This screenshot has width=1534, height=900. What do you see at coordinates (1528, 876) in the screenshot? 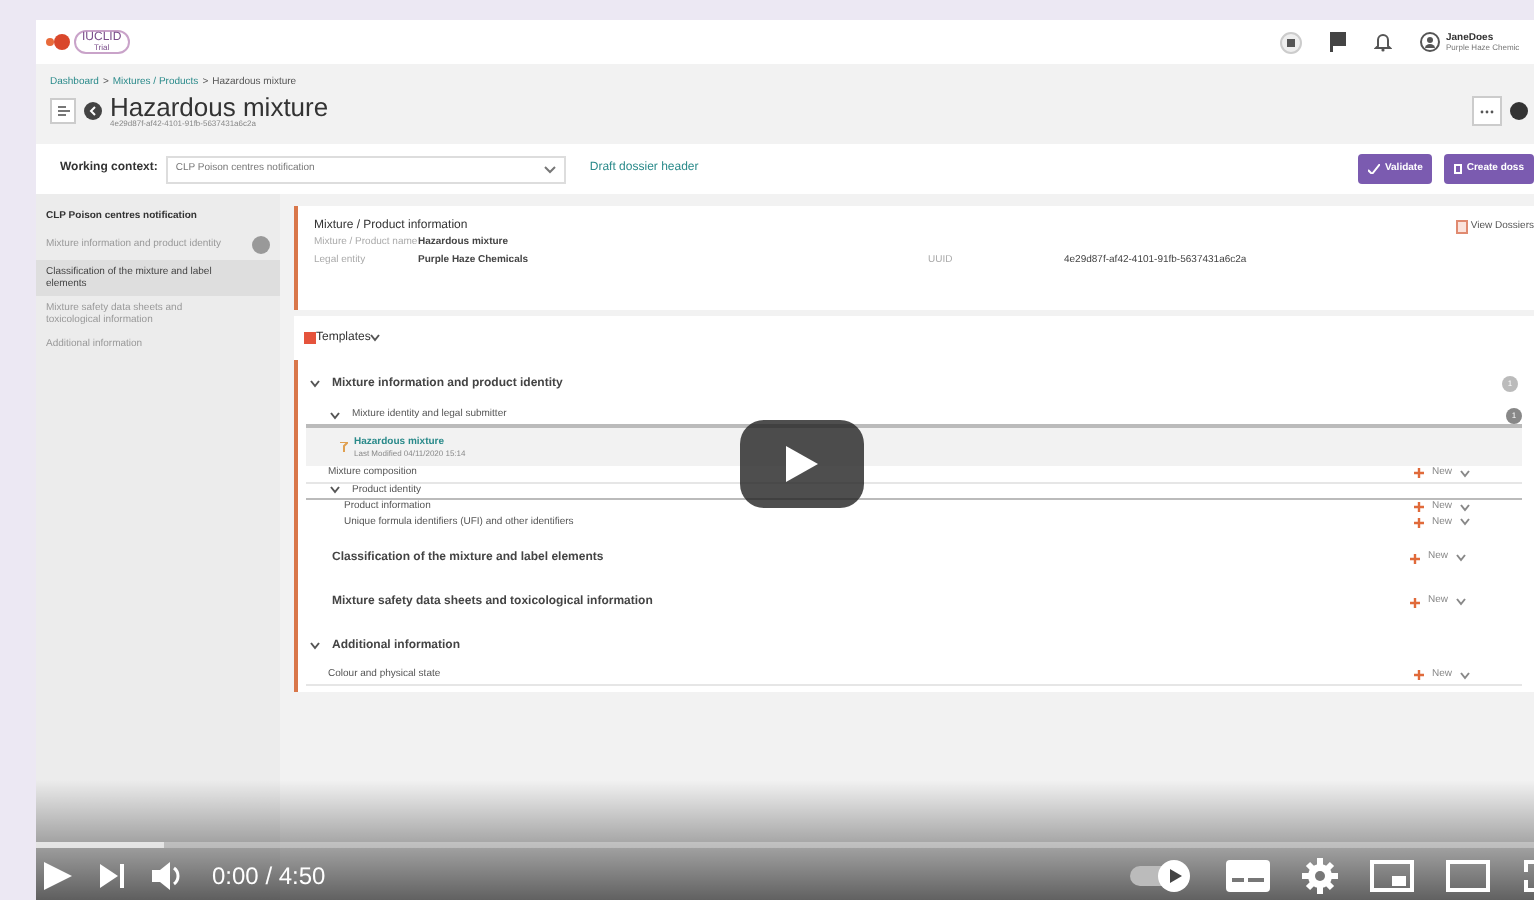
I see `fullscreen-icon` at bounding box center [1528, 876].